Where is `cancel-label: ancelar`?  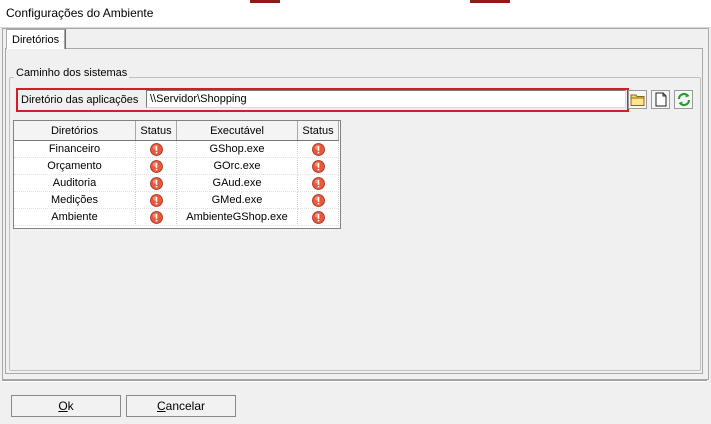
cancel-label: ancelar is located at coordinates (185, 406).